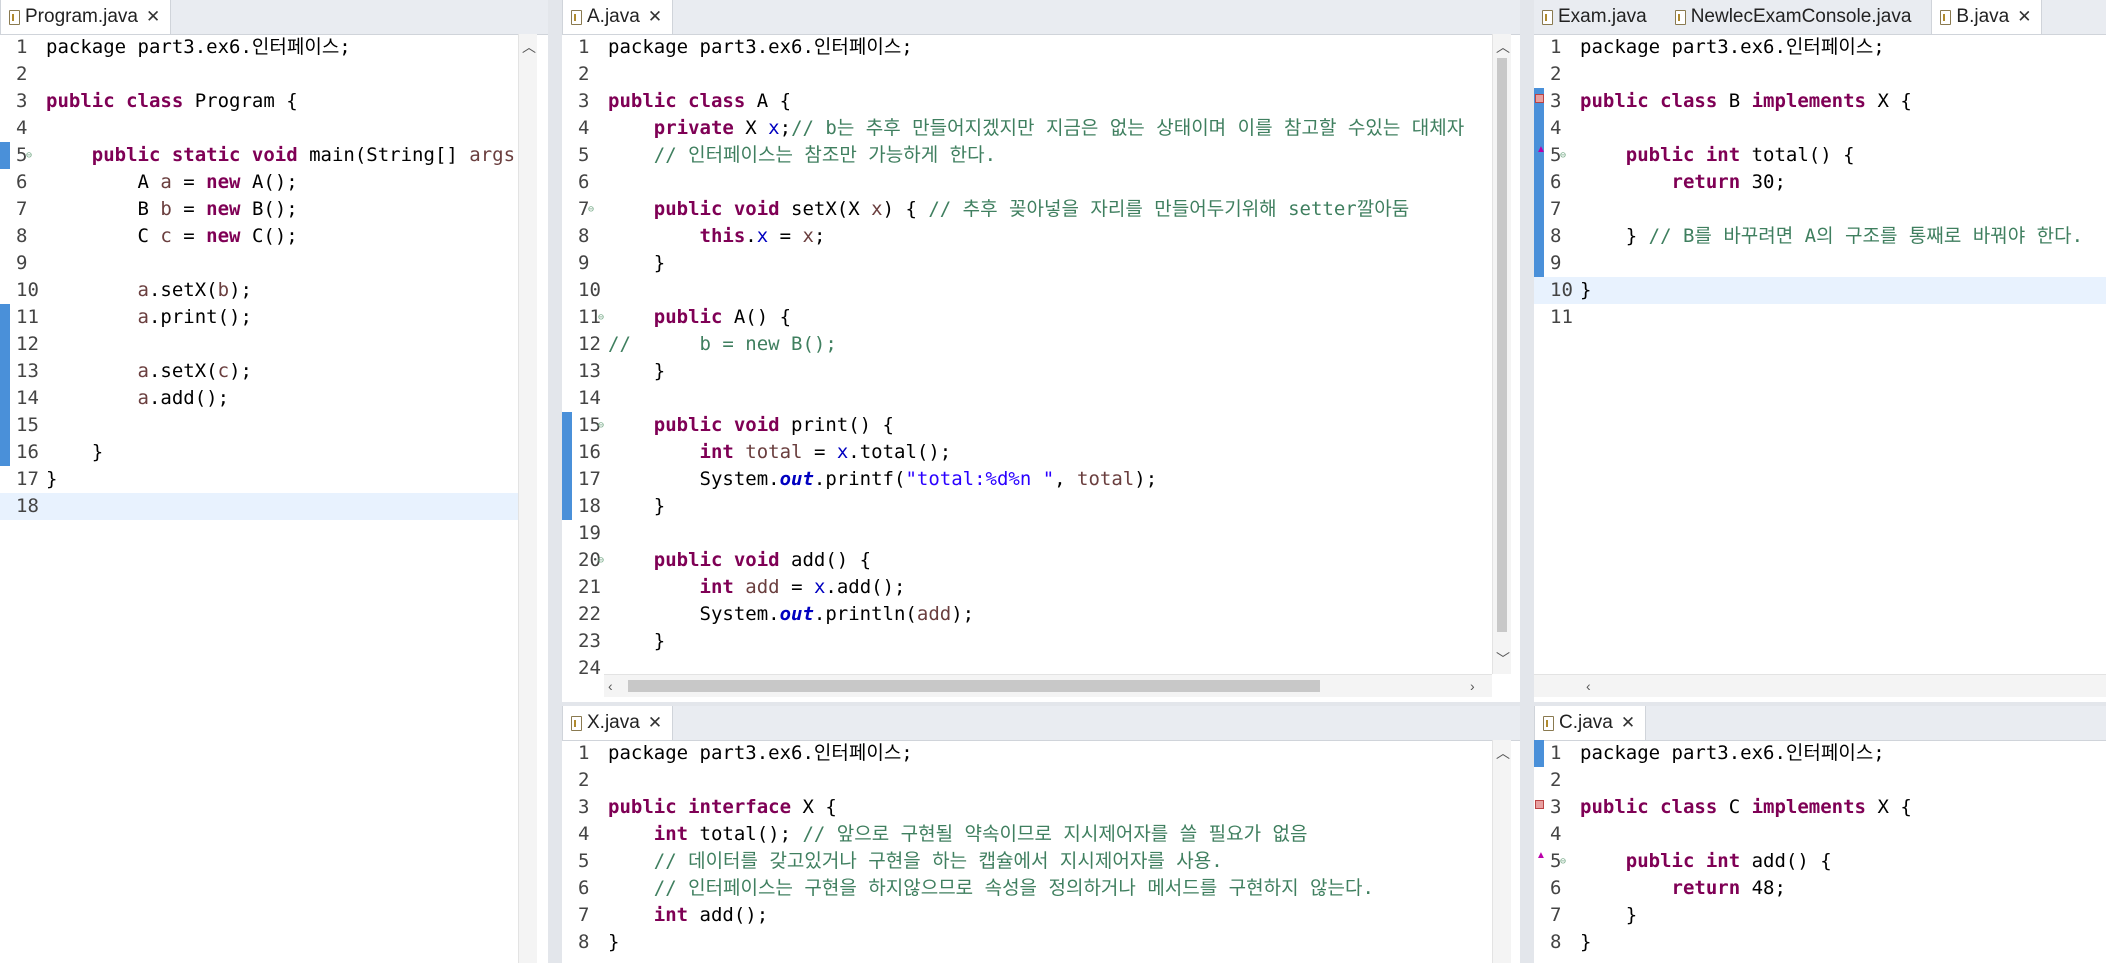 Image resolution: width=2106 pixels, height=963 pixels. Describe the element at coordinates (1028, 236) in the screenshot. I see `code-line: 8 this.x = x;` at that location.